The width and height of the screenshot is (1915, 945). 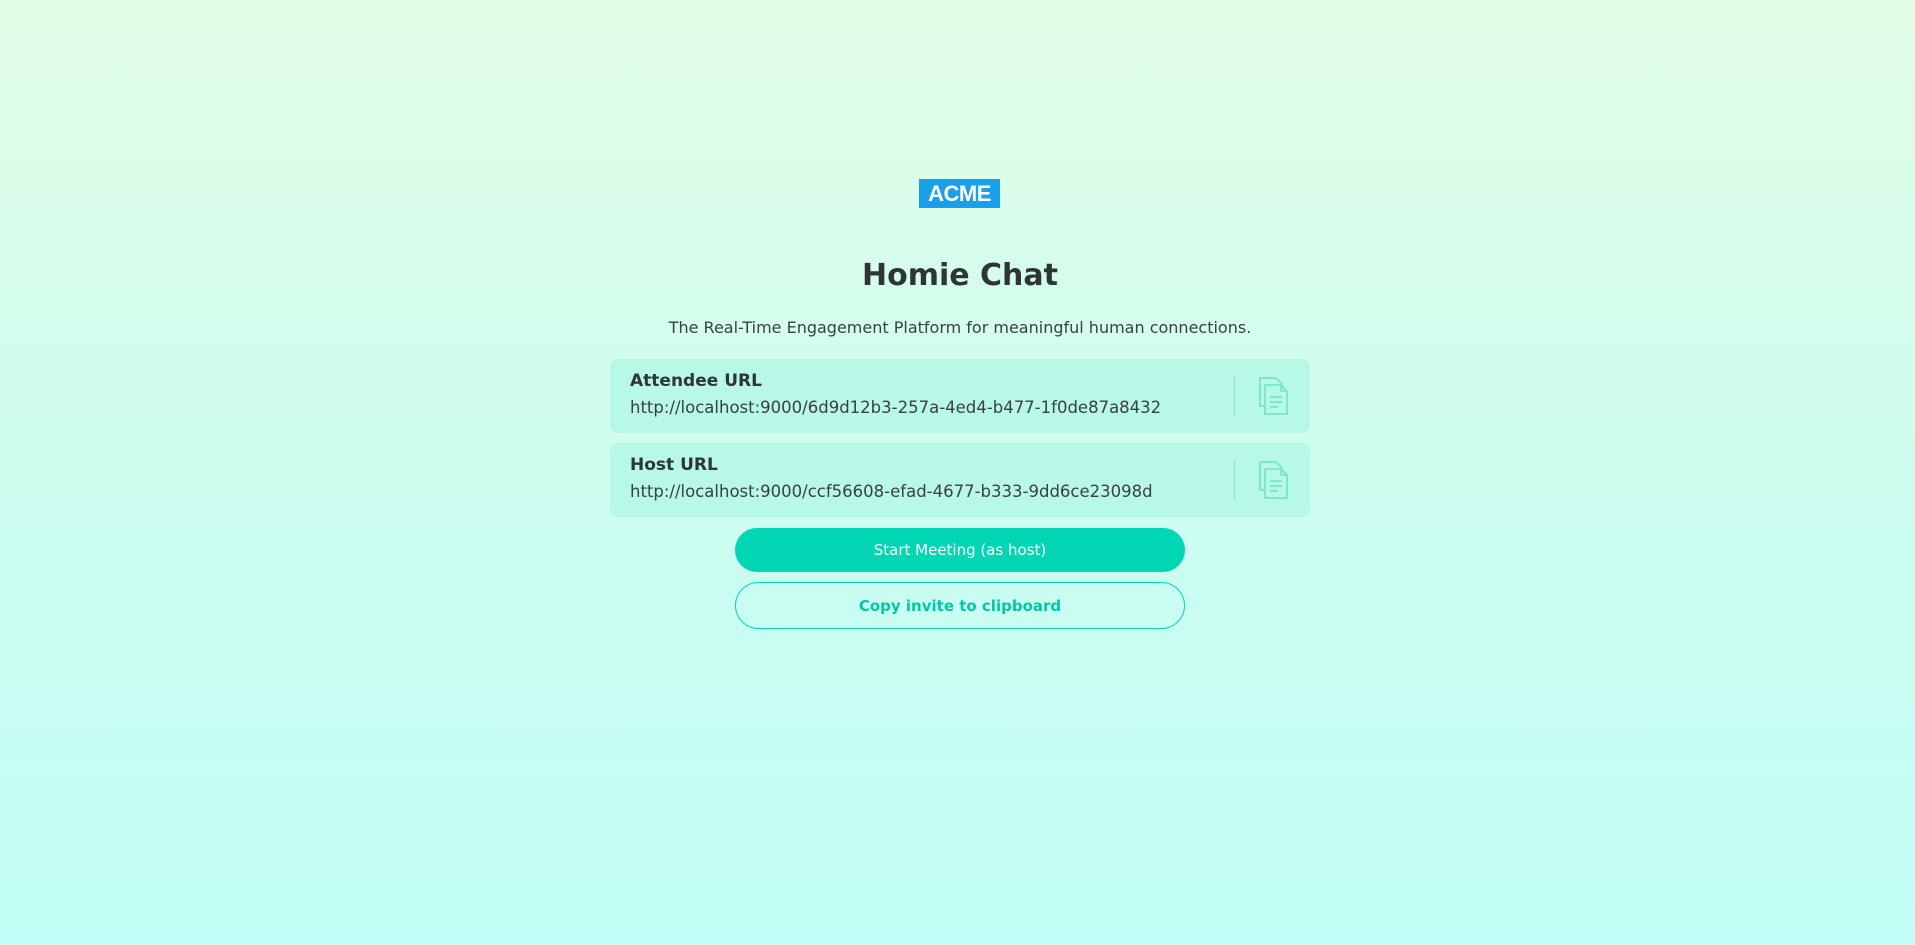 What do you see at coordinates (696, 381) in the screenshot?
I see `attendee-url-label: Attendee URL` at bounding box center [696, 381].